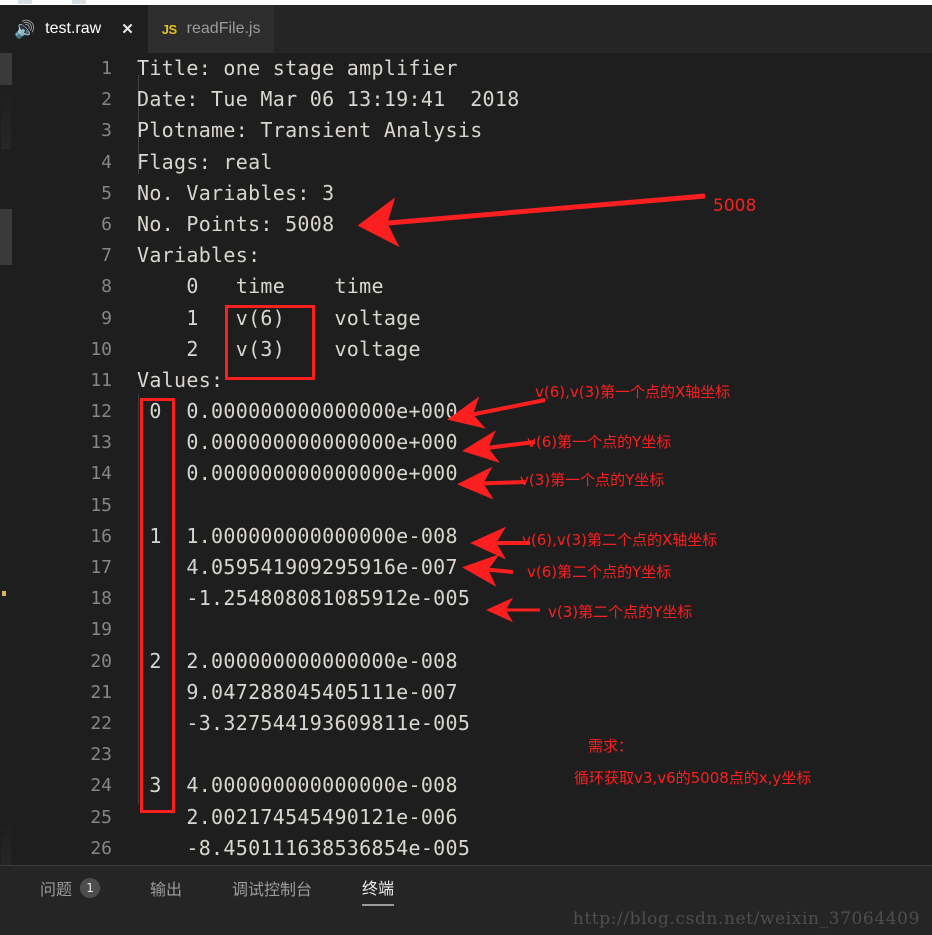 Image resolution: width=932 pixels, height=935 pixels. Describe the element at coordinates (472, 598) in the screenshot. I see `code-line: 18 -1.254808081085912e-005` at that location.